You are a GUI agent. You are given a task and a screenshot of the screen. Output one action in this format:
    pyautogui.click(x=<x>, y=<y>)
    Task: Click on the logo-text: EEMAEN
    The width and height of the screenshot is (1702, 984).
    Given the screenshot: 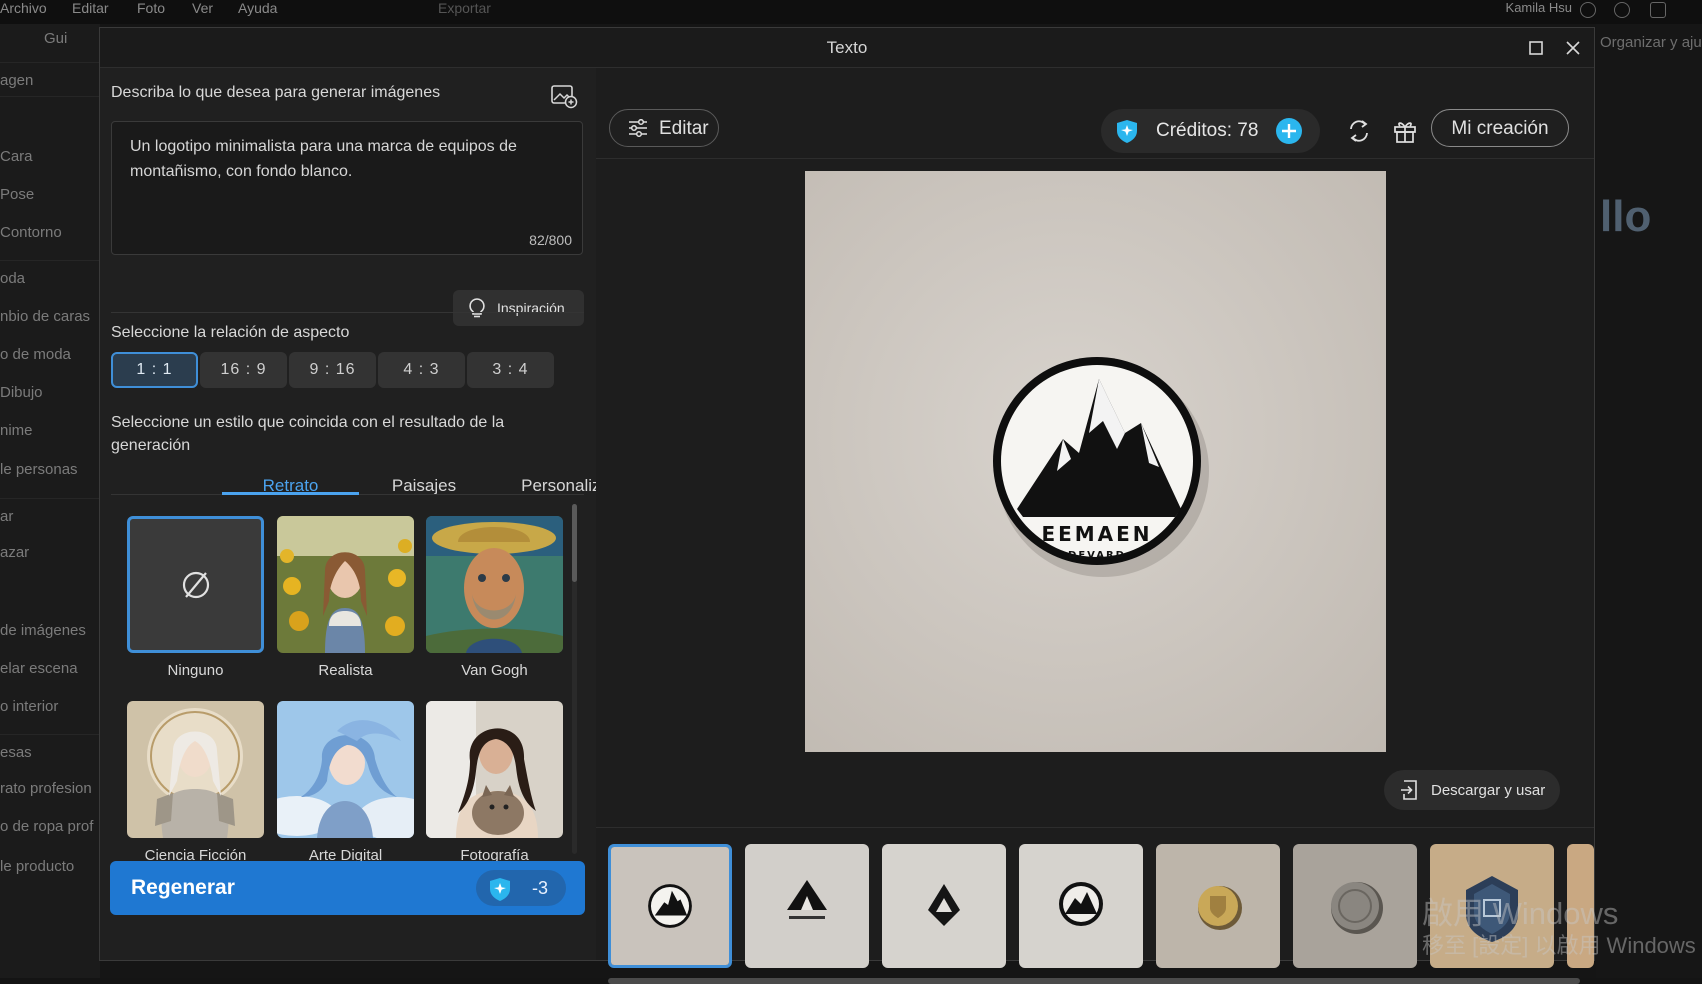 What is the action you would take?
    pyautogui.click(x=1096, y=534)
    